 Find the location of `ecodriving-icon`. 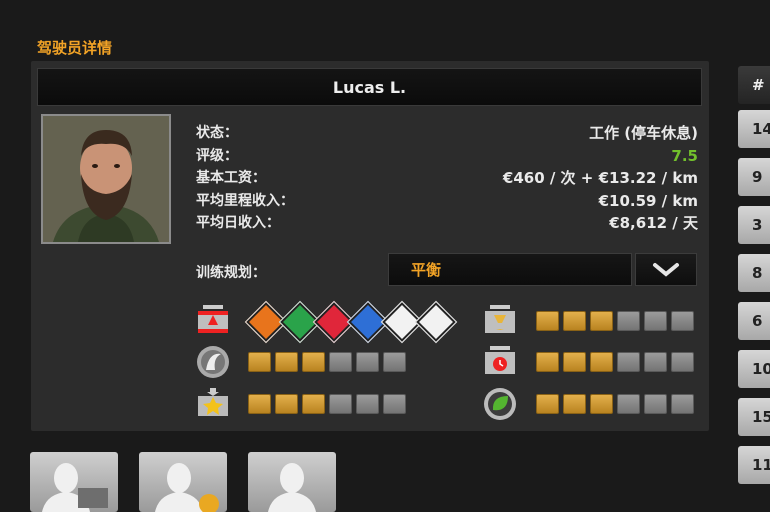

ecodriving-icon is located at coordinates (500, 404).